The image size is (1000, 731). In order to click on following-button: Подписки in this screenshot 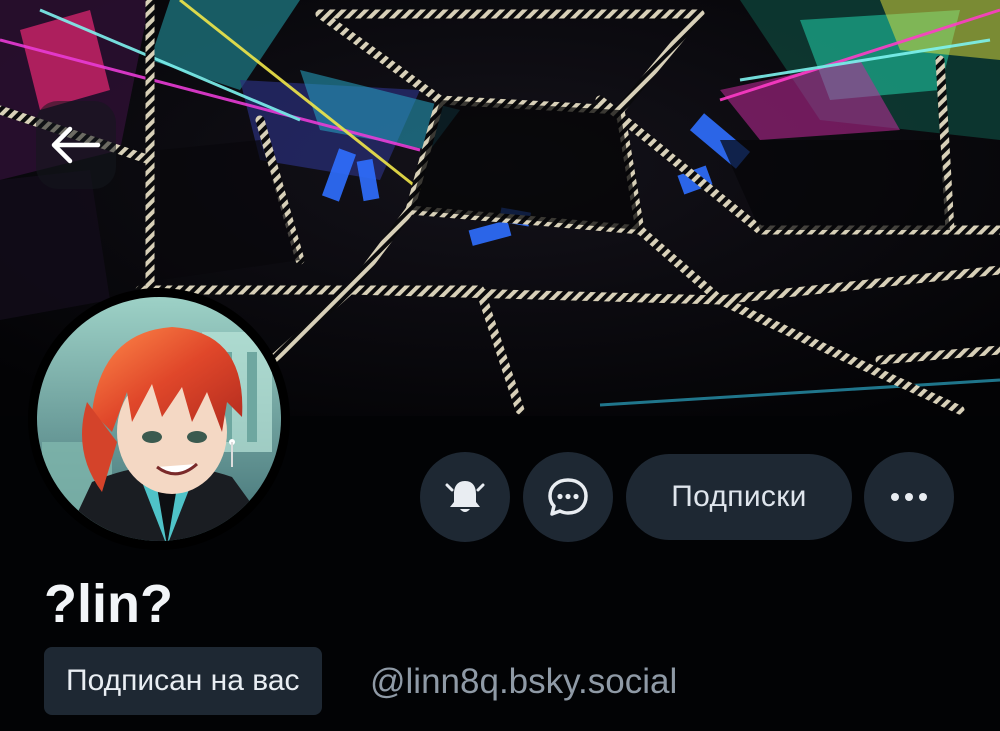, I will do `click(739, 497)`.